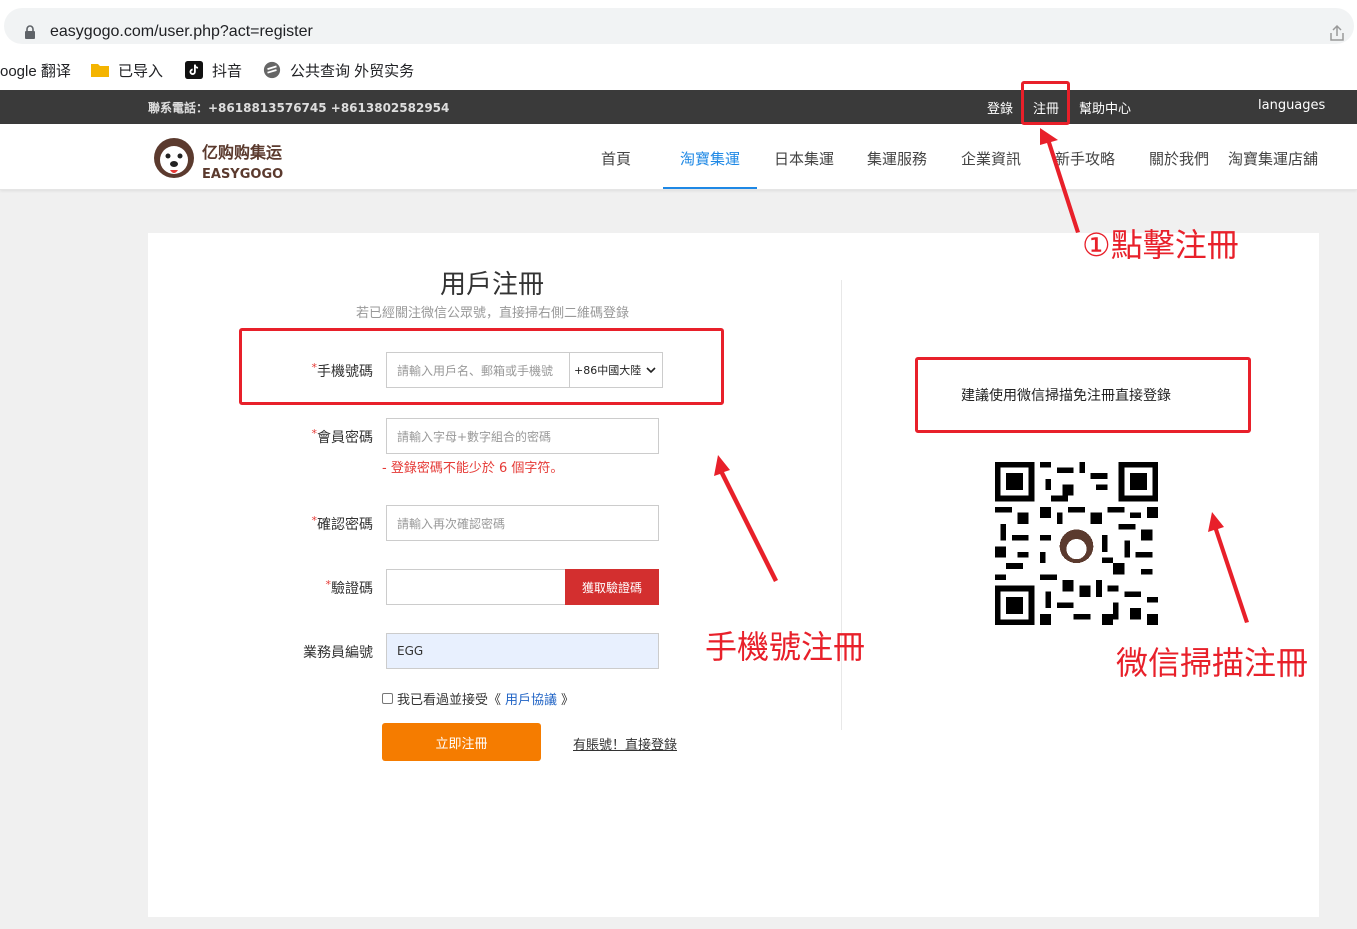  What do you see at coordinates (1212, 663) in the screenshot?
I see `annotation-wechat-register: 微信掃描注冊` at bounding box center [1212, 663].